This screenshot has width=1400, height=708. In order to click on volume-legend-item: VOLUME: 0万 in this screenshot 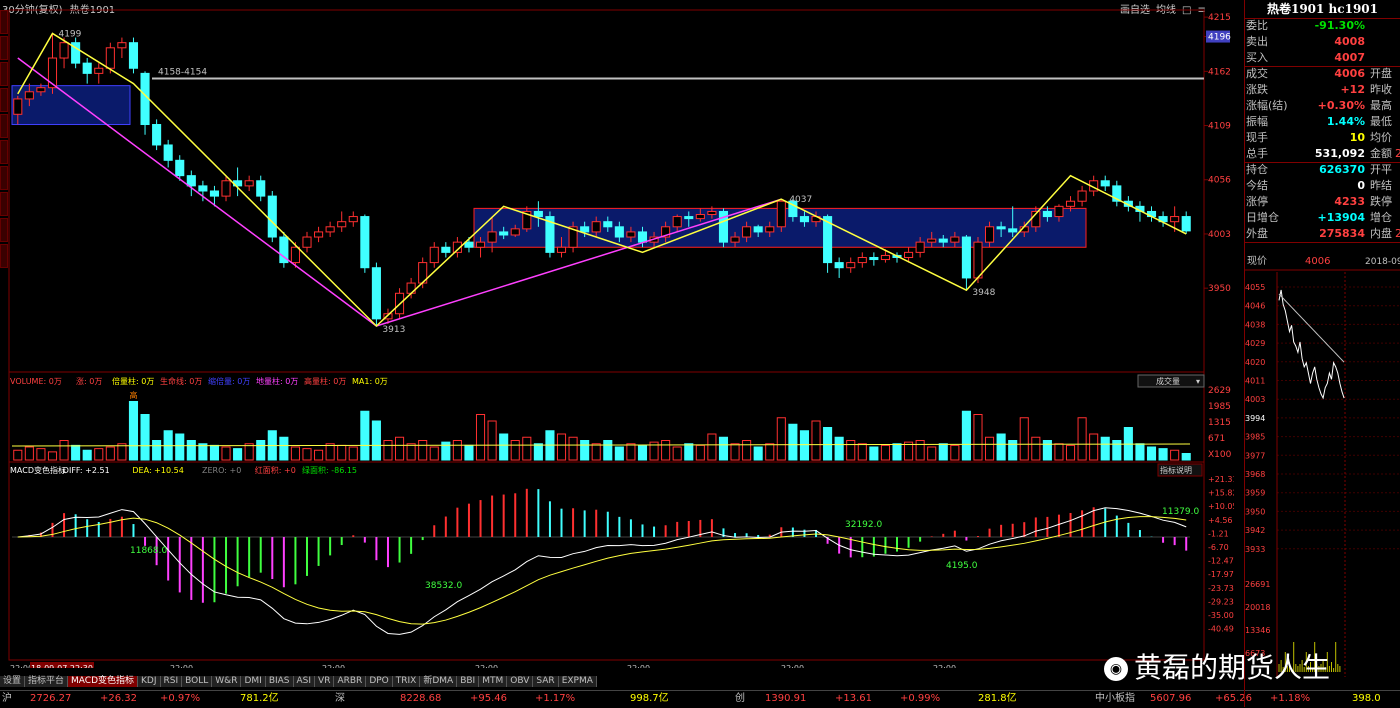, I will do `click(36, 381)`.